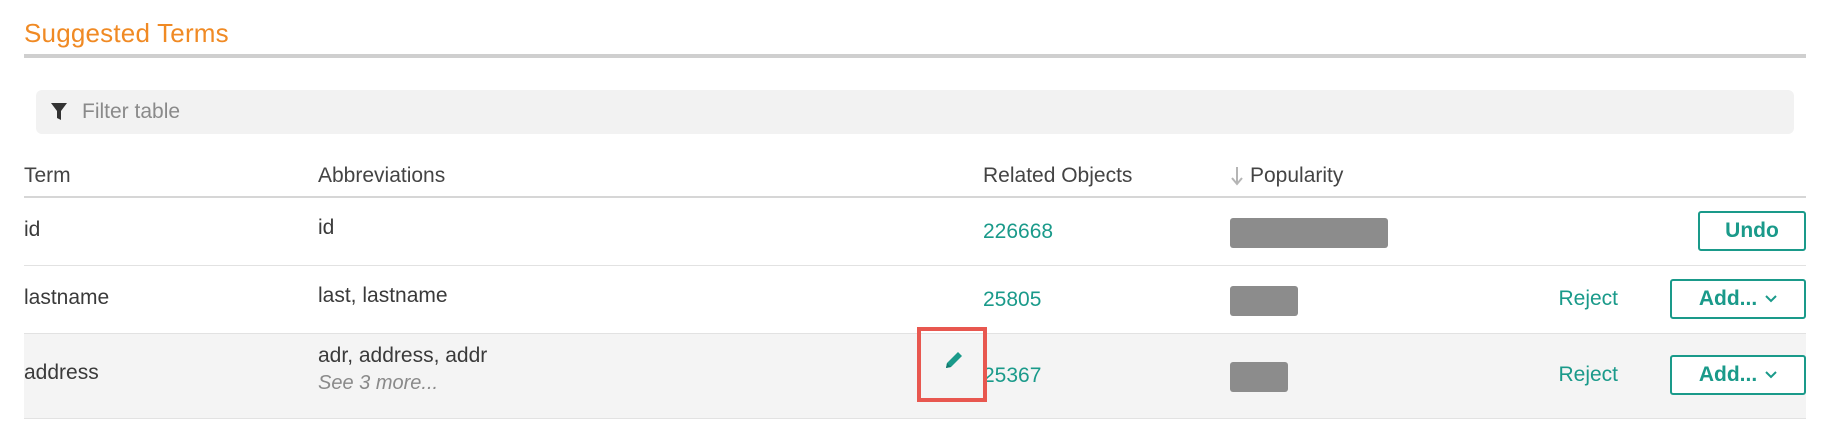 The height and width of the screenshot is (428, 1824). I want to click on column-header-related-objects: Related Objects, so click(1057, 176).